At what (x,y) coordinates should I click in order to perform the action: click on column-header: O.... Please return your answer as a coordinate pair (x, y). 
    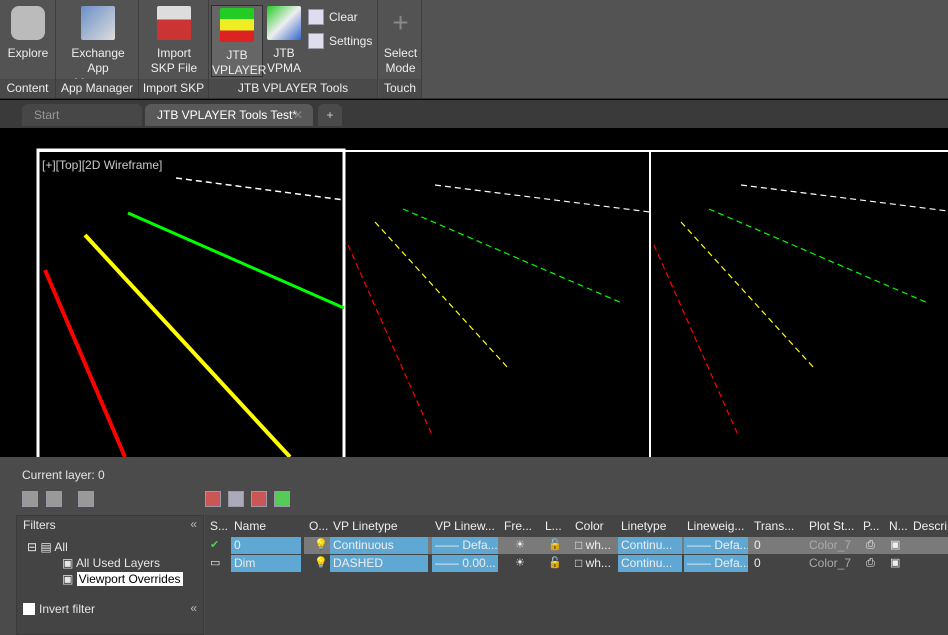
    Looking at the image, I should click on (319, 526).